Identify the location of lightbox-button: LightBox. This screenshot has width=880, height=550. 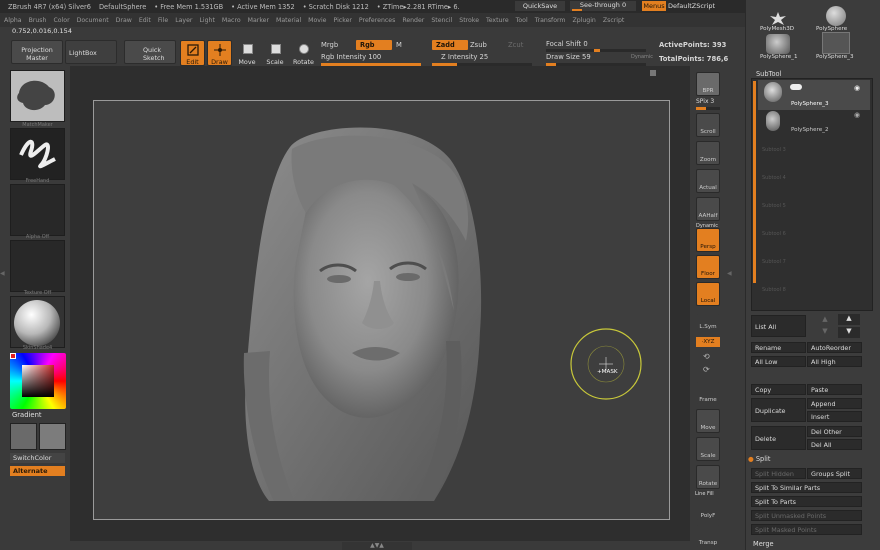
(91, 52).